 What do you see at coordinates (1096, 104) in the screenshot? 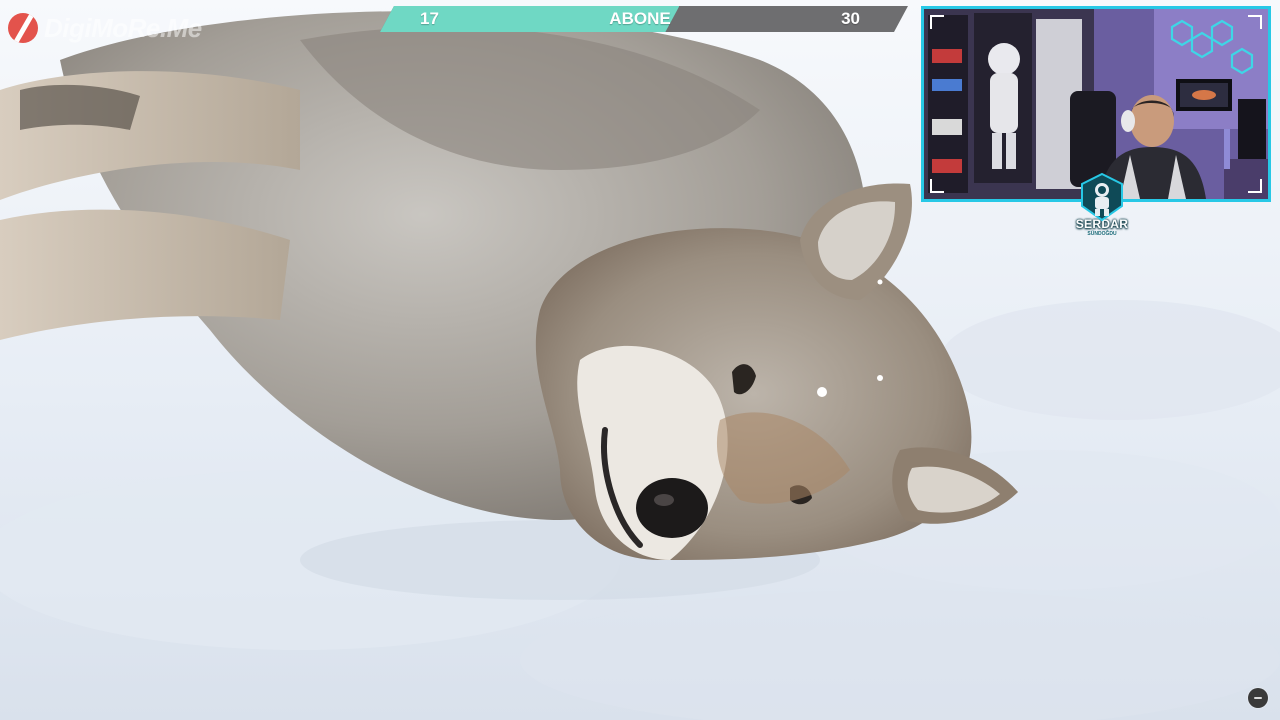
I see `webcam-feed` at bounding box center [1096, 104].